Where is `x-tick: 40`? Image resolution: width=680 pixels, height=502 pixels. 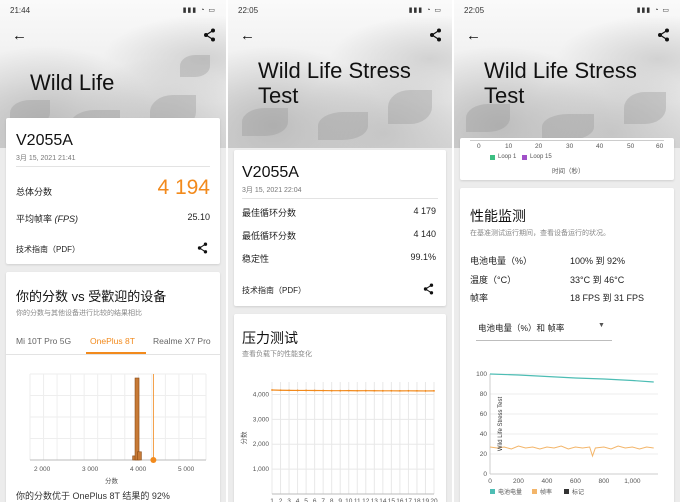
x-tick: 40 is located at coordinates (600, 146).